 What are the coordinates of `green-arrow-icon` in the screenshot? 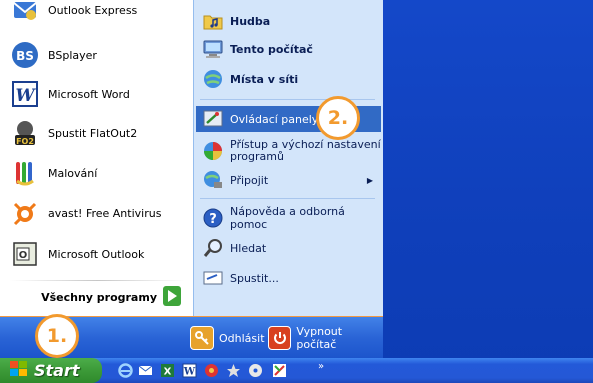 It's located at (172, 297).